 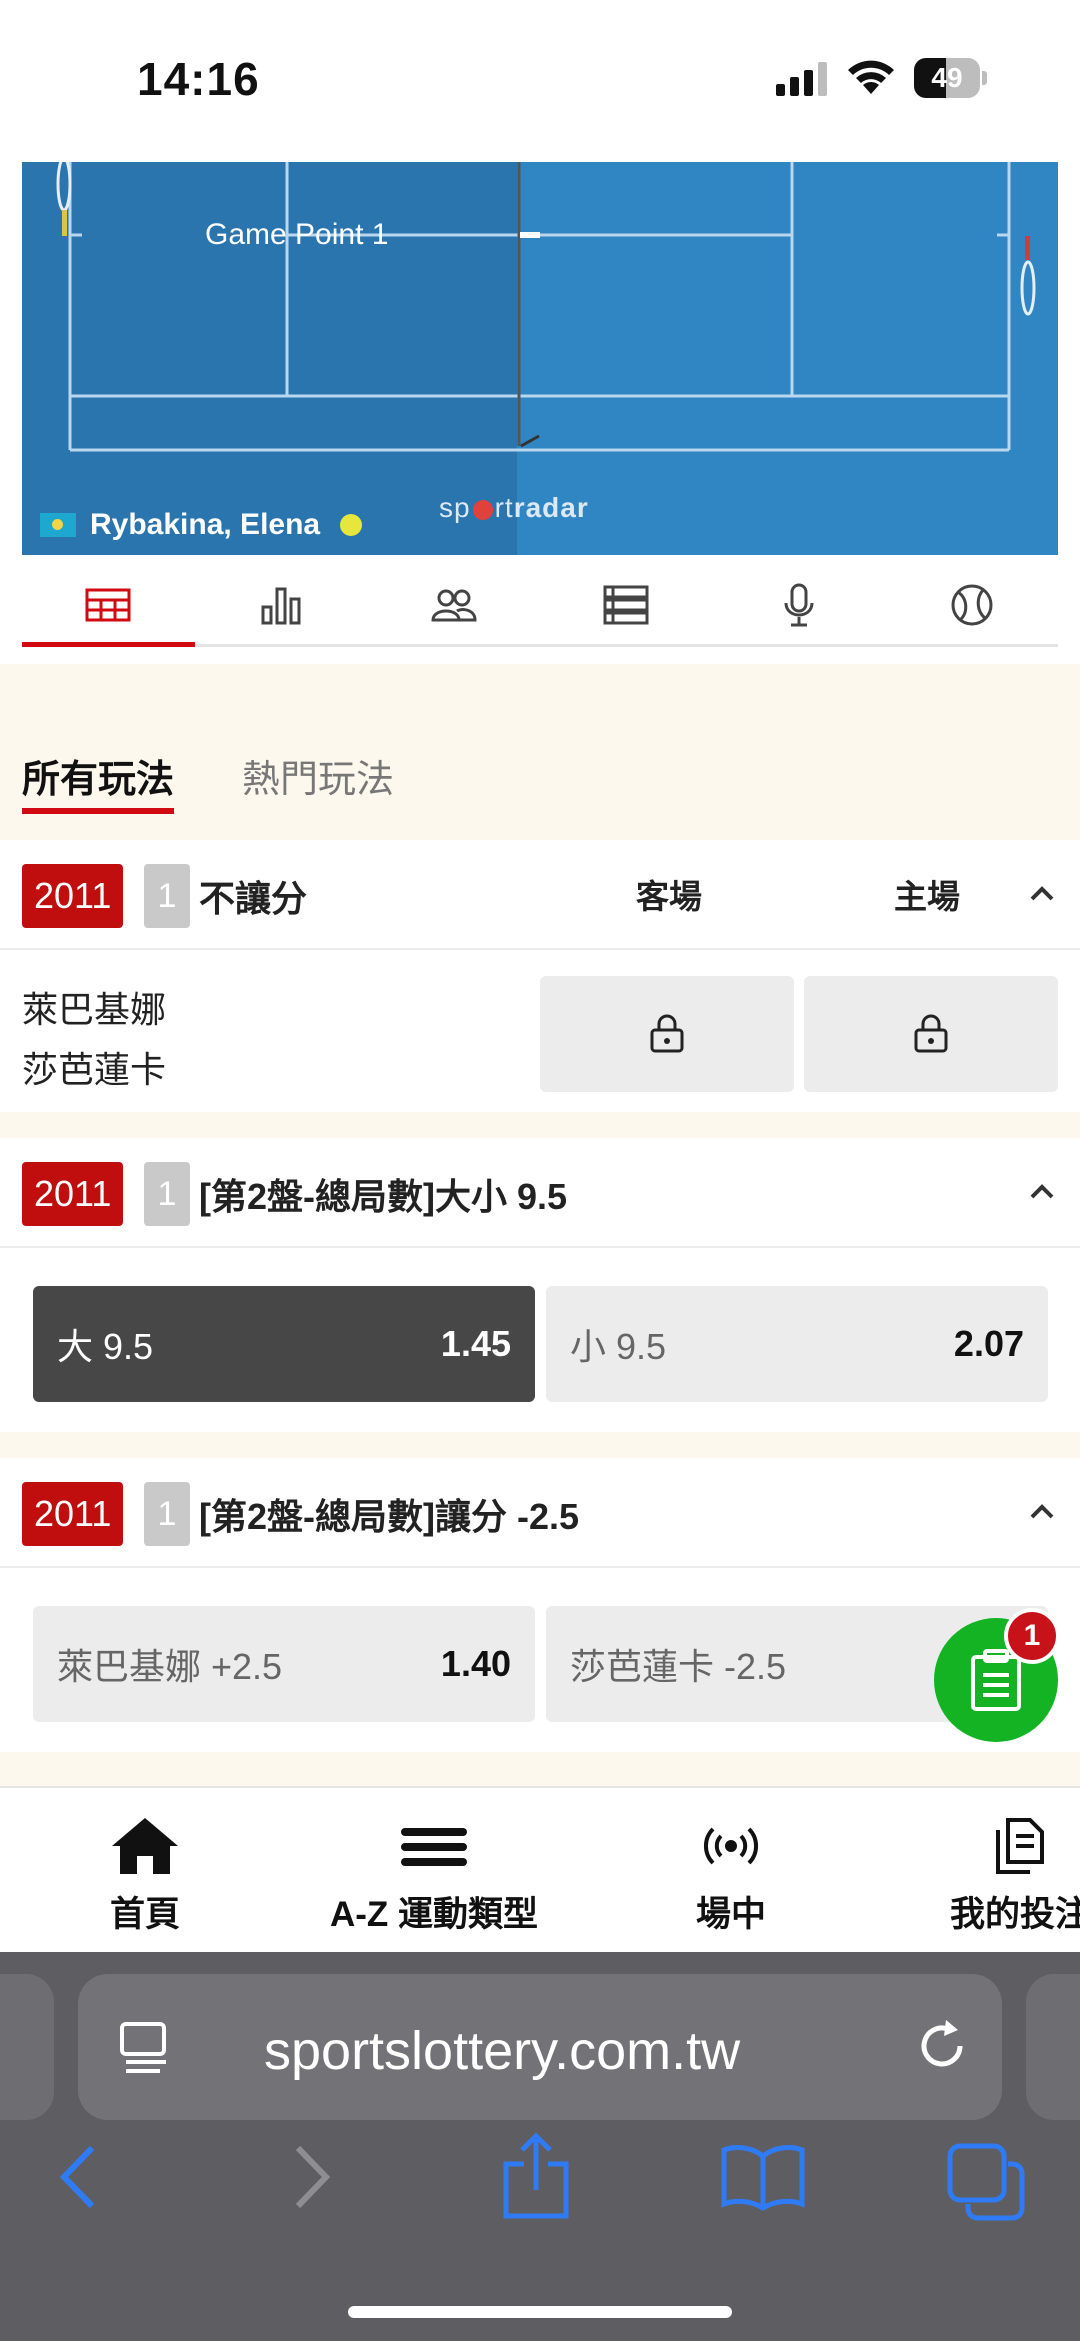 I want to click on serve-ball-icon, so click(x=351, y=525).